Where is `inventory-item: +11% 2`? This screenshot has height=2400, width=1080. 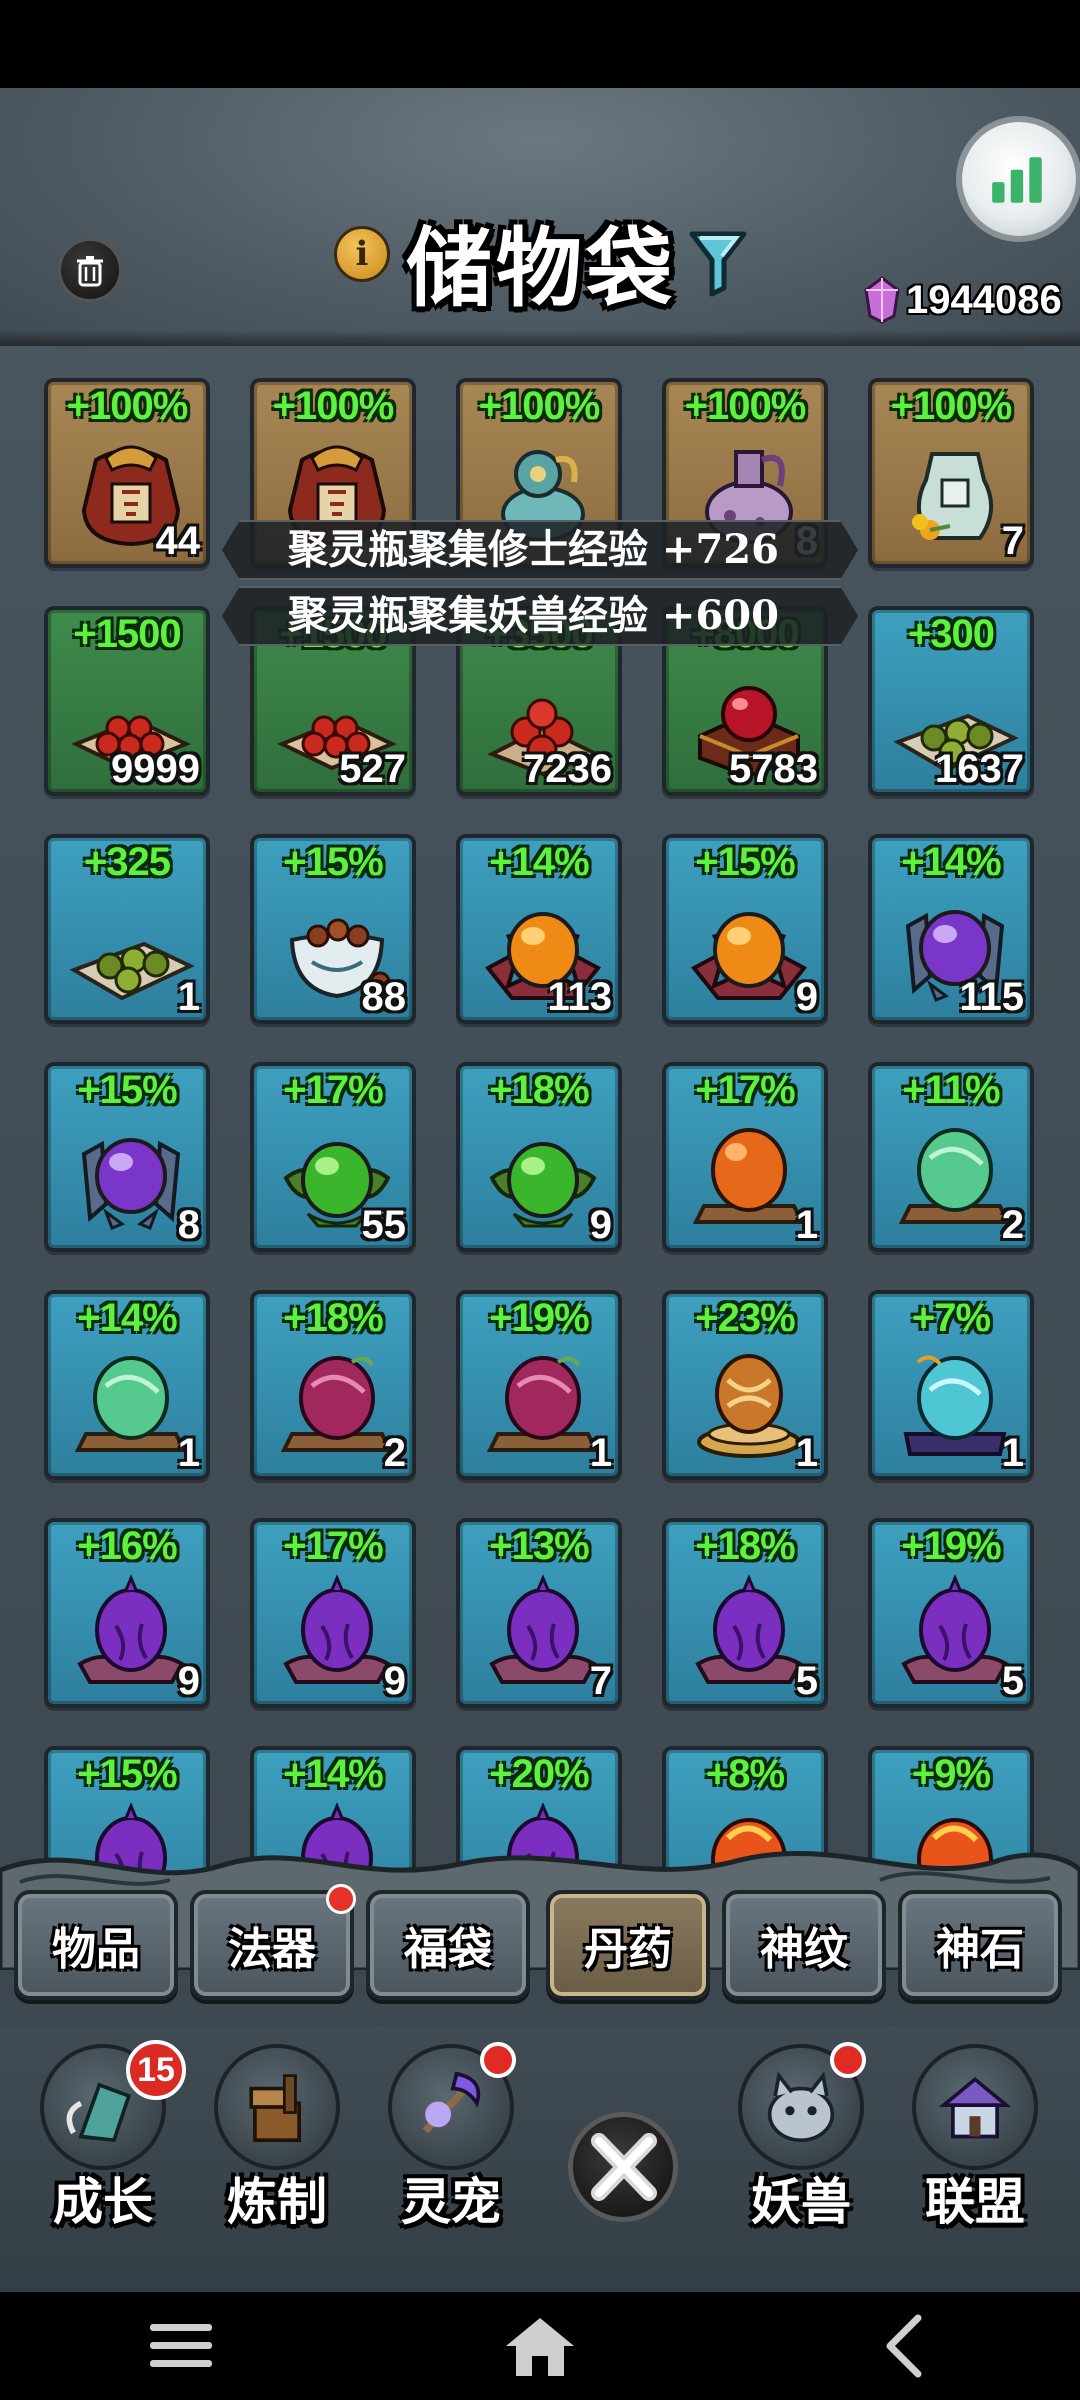
inventory-item: +11% 2 is located at coordinates (951, 1157).